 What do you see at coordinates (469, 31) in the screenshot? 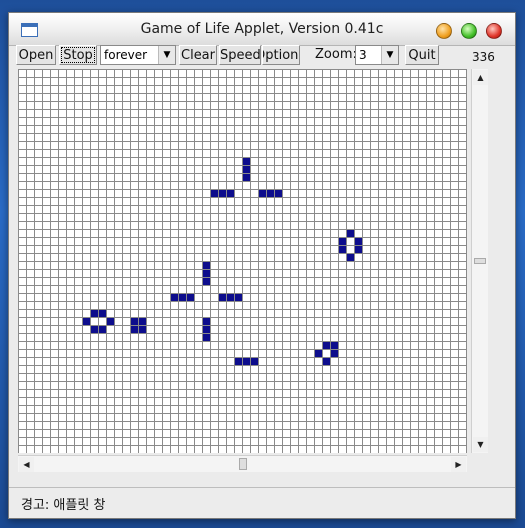
I see `maximize-button` at bounding box center [469, 31].